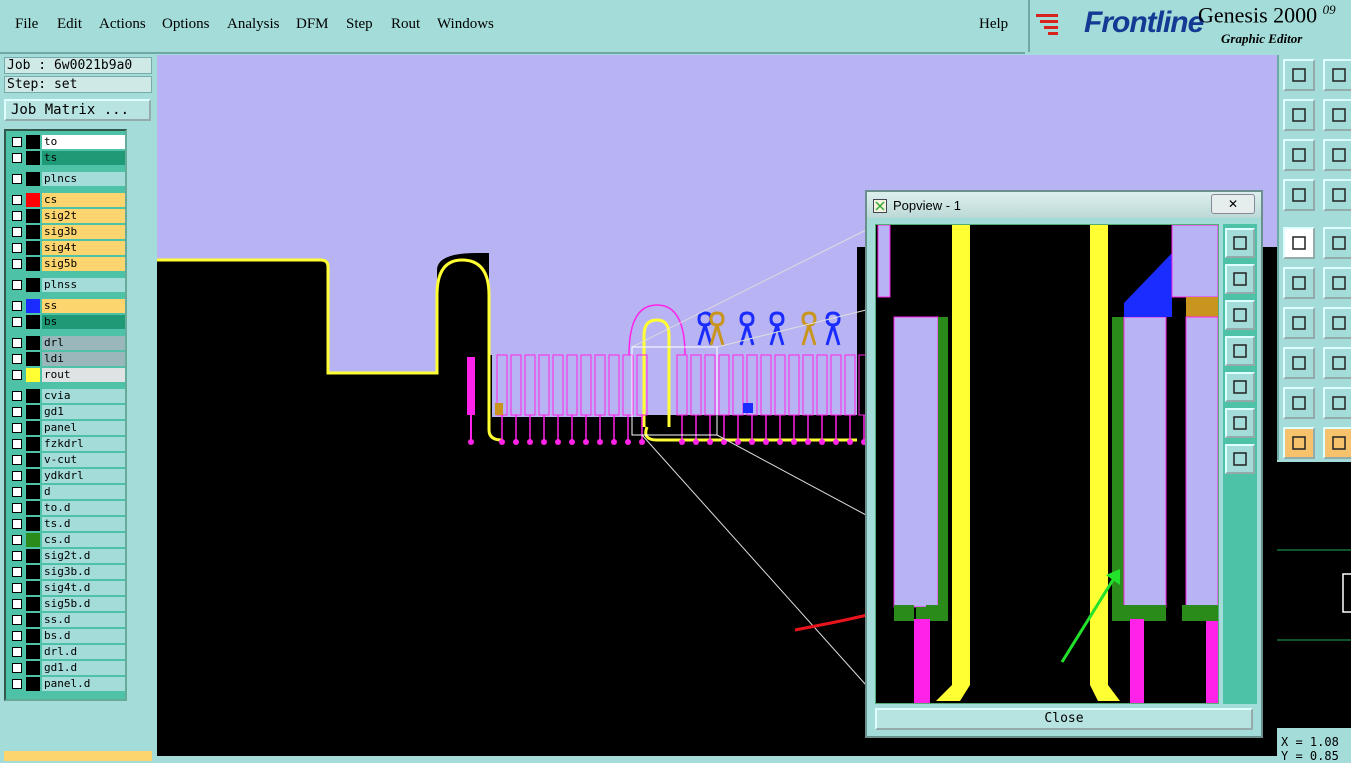 Image resolution: width=1351 pixels, height=763 pixels. I want to click on cross-icon, so click(1337, 283).